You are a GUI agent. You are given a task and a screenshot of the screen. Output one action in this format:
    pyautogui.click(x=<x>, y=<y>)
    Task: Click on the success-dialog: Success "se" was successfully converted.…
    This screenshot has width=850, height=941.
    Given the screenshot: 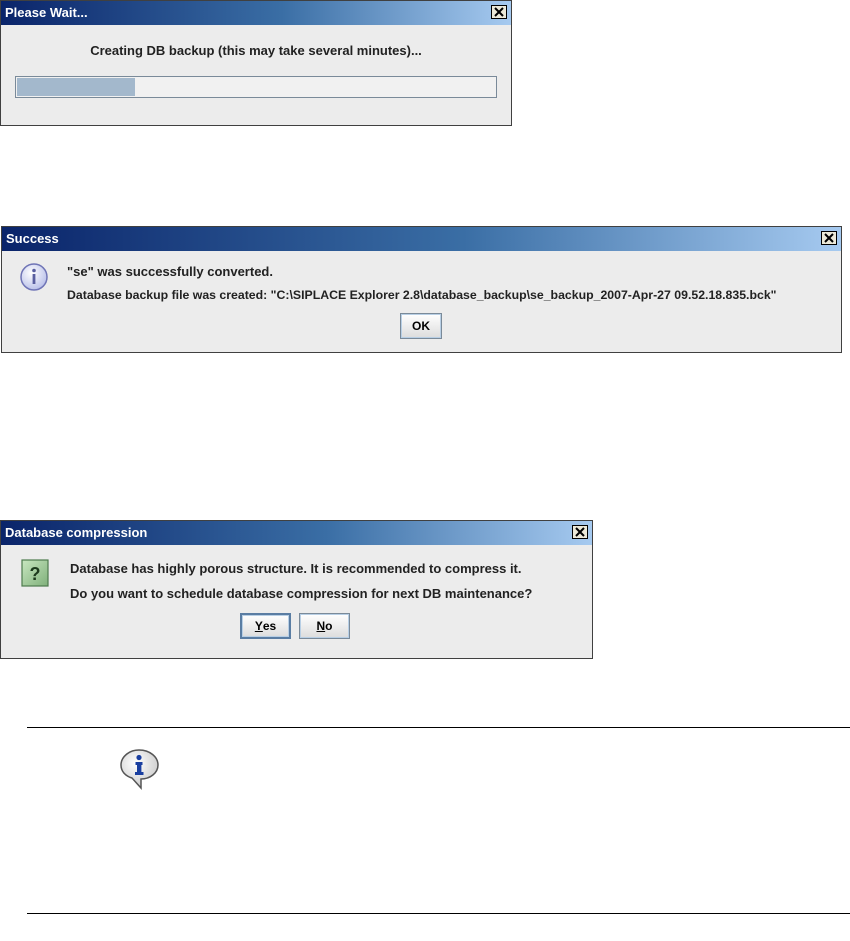 What is the action you would take?
    pyautogui.click(x=421, y=289)
    